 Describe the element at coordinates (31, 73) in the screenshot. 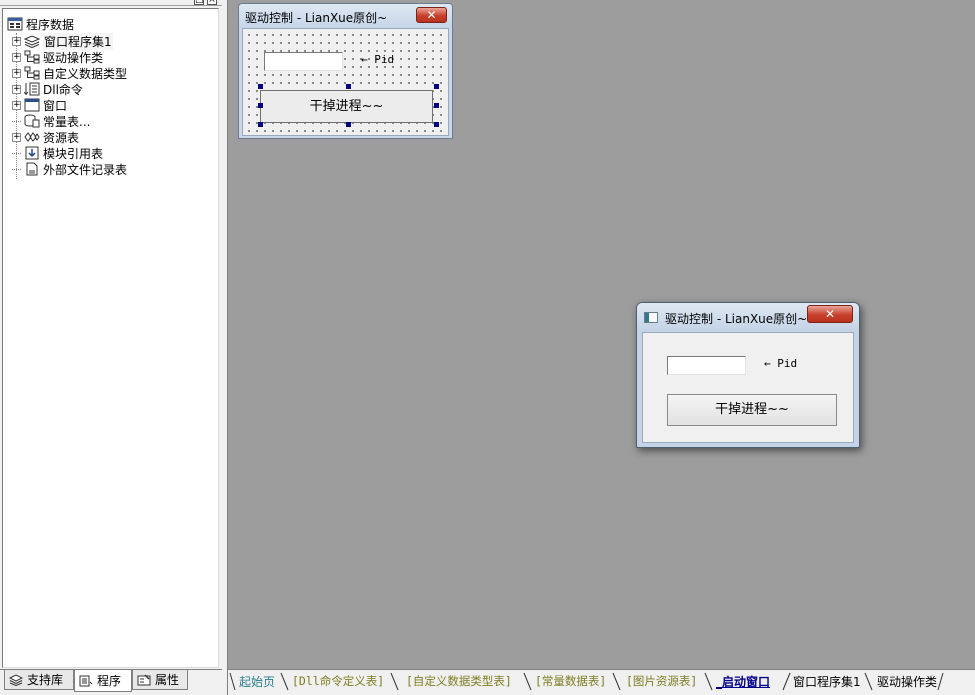

I see `data-type-icon` at that location.